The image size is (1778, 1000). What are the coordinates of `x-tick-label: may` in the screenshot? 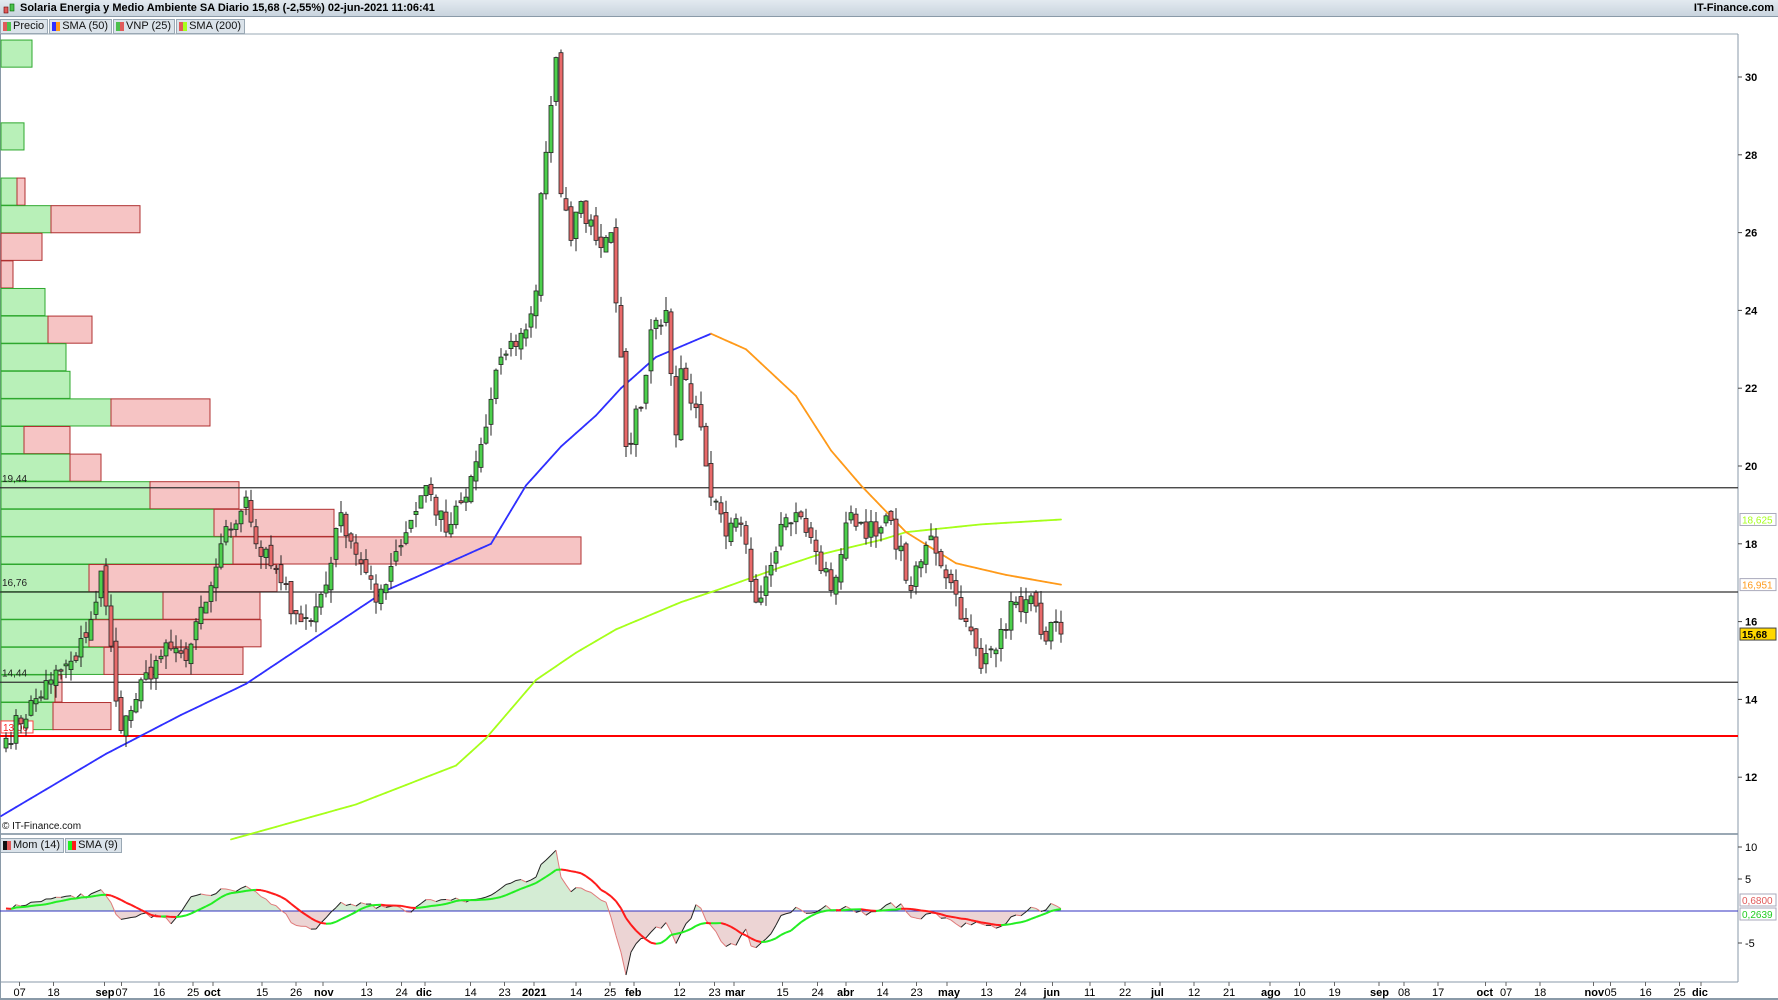 It's located at (949, 993).